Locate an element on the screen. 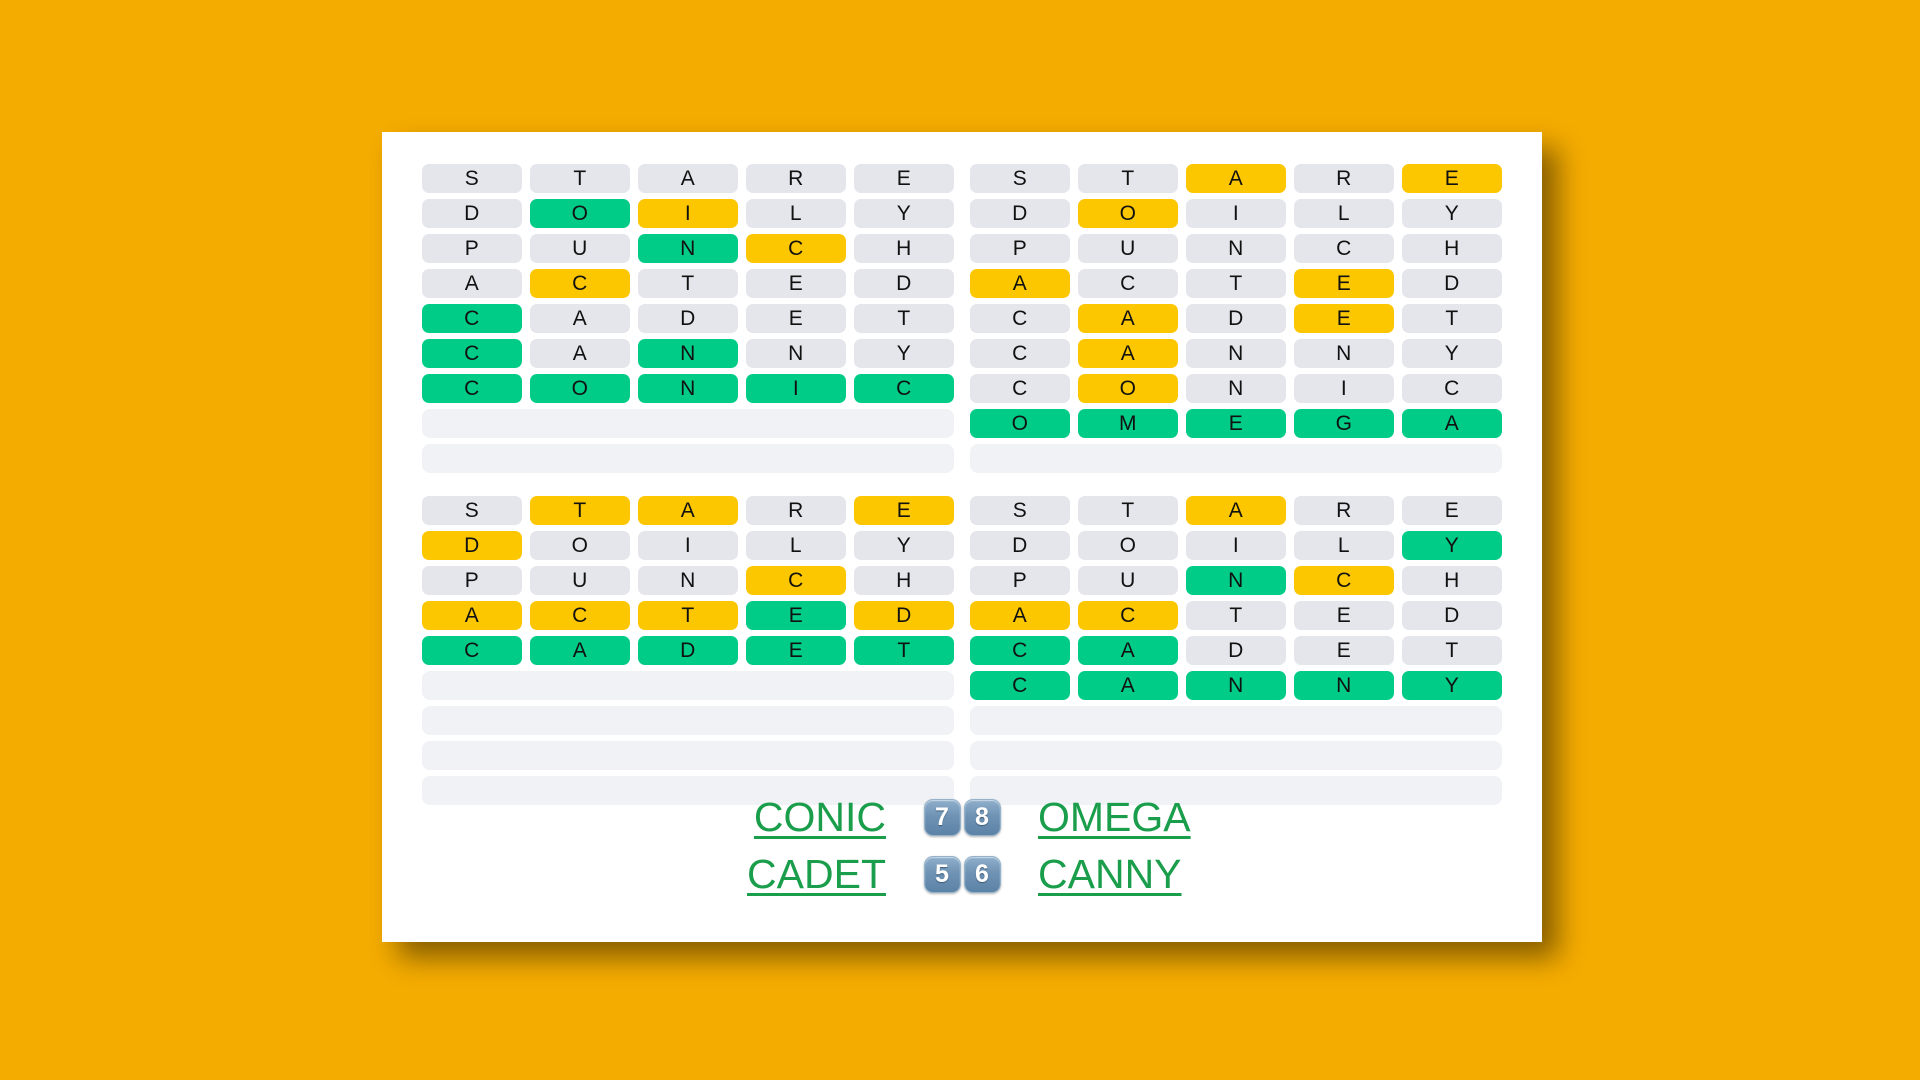 The height and width of the screenshot is (1080, 1920). puzzle-number-badges: 78 is located at coordinates (962, 817).